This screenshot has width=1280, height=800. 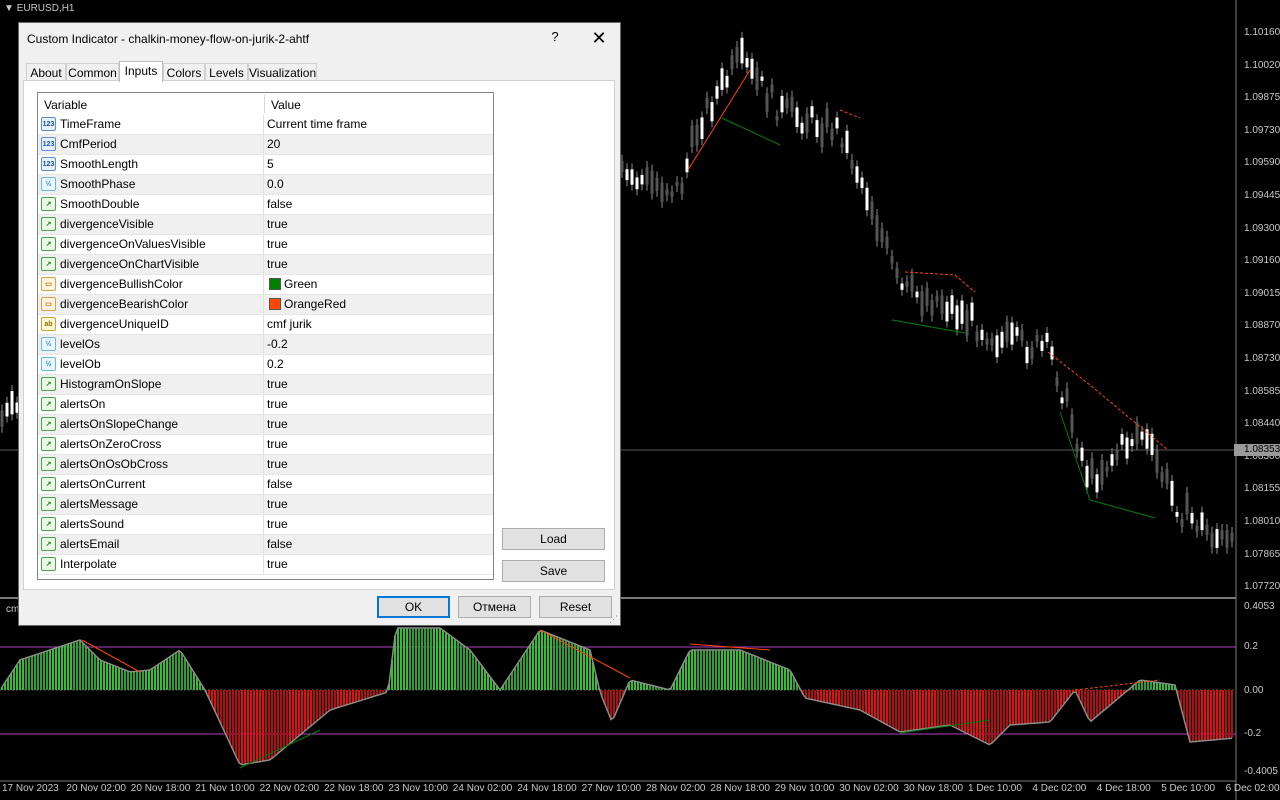 I want to click on param-row: ↗ divergenceOnValuesVisible true, so click(x=265, y=245).